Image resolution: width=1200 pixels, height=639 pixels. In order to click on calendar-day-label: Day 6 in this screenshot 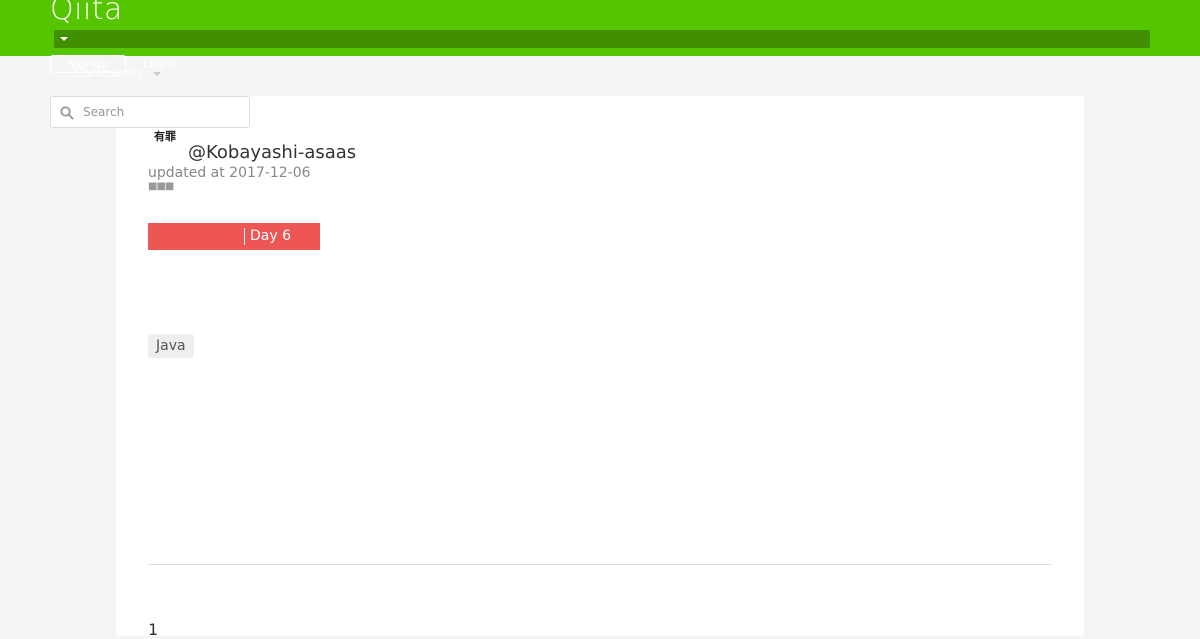, I will do `click(271, 236)`.